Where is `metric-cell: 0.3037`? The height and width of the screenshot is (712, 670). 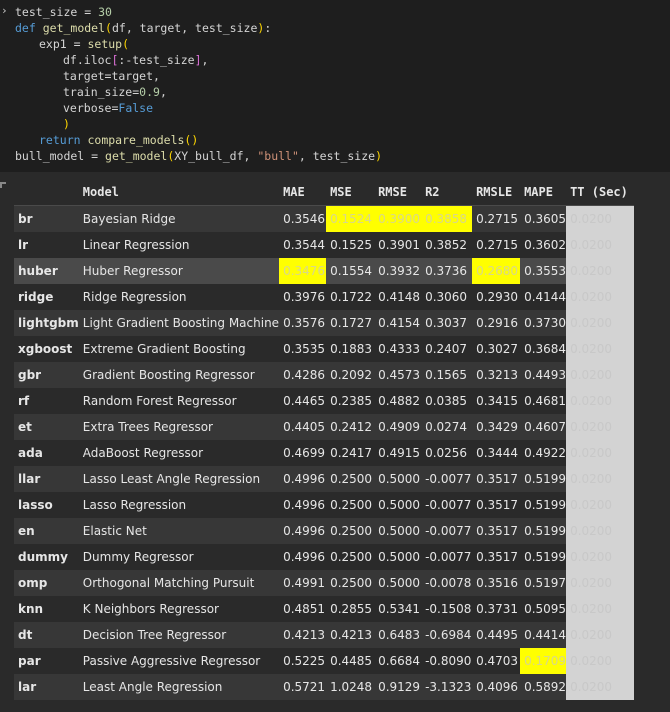
metric-cell: 0.3037 is located at coordinates (447, 323).